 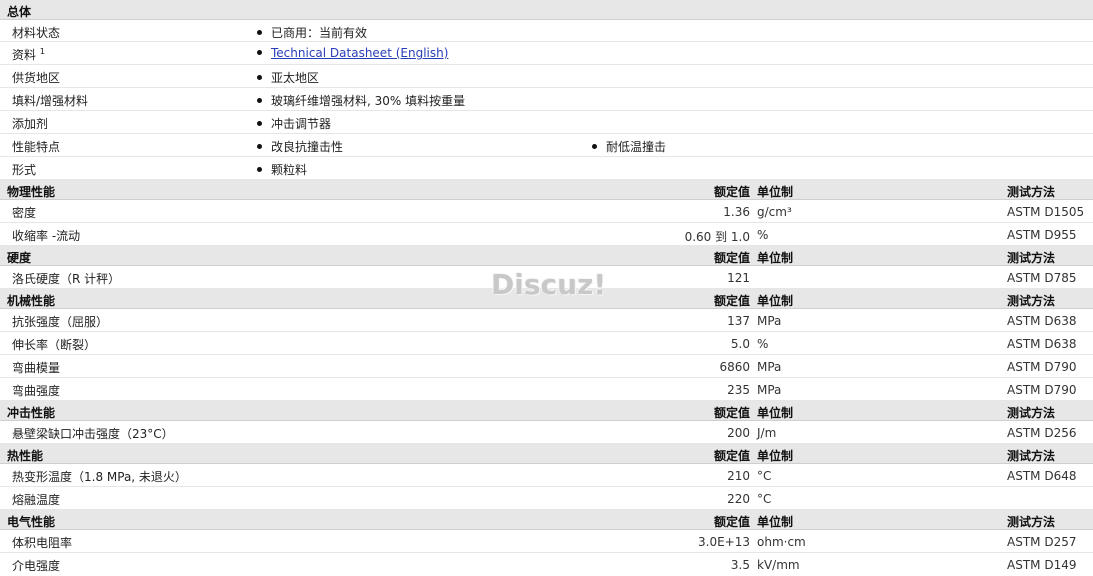 What do you see at coordinates (36, 391) in the screenshot?
I see `row-label: 弯曲强度` at bounding box center [36, 391].